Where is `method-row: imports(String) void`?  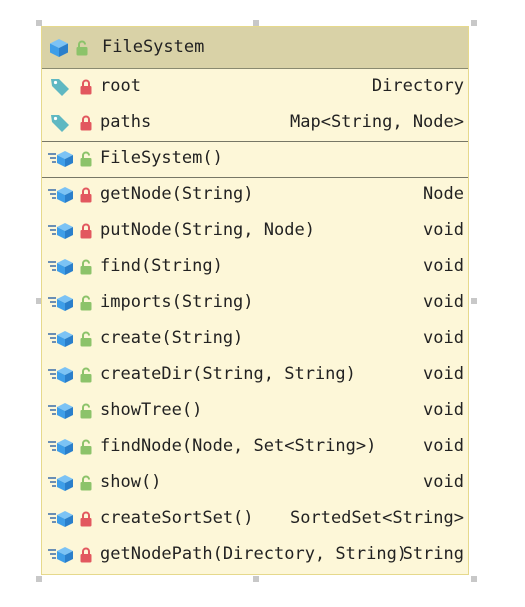
method-row: imports(String) void is located at coordinates (255, 303).